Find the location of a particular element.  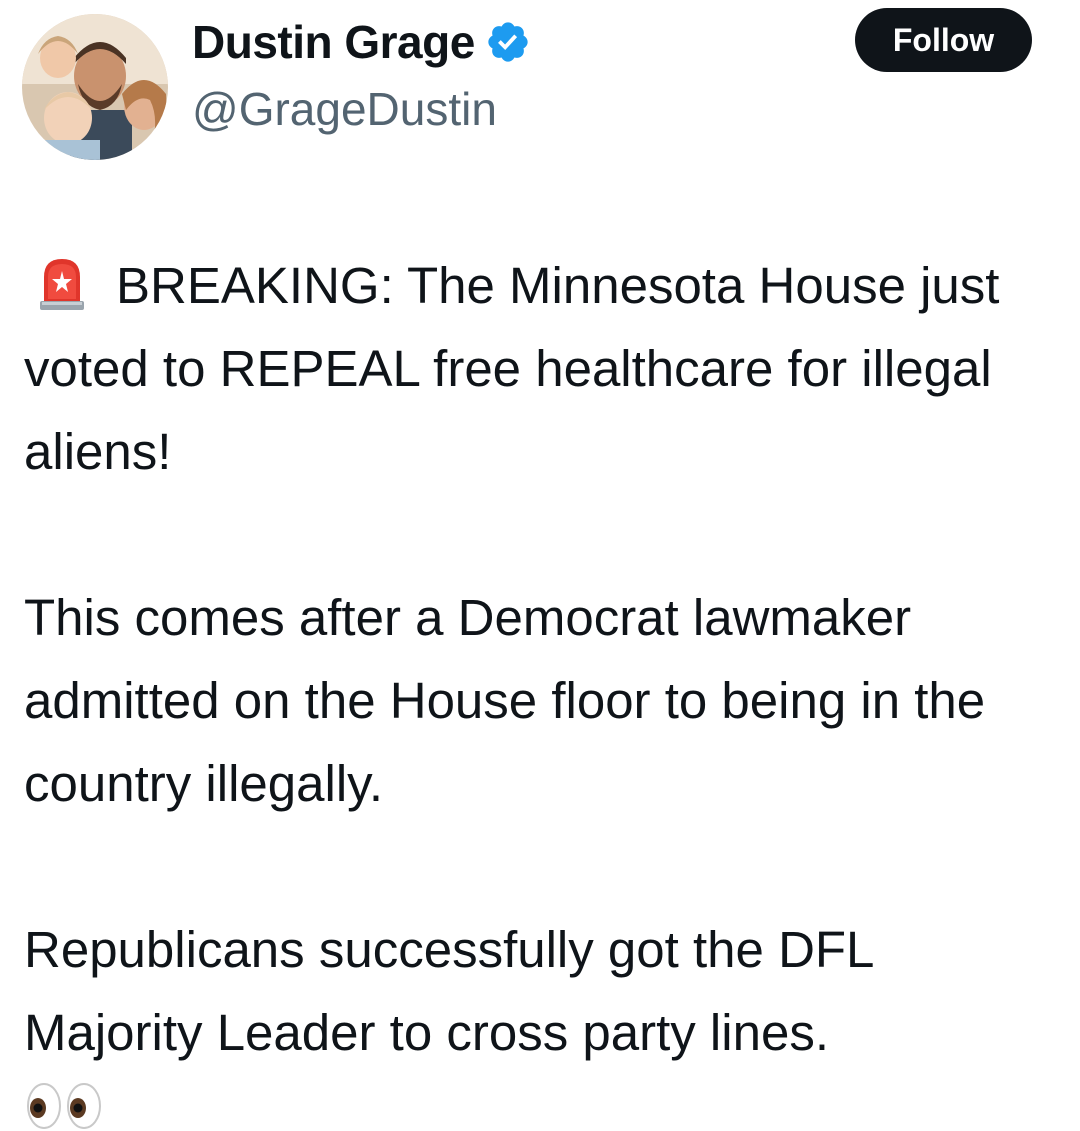

follow-button: Follow is located at coordinates (943, 40).